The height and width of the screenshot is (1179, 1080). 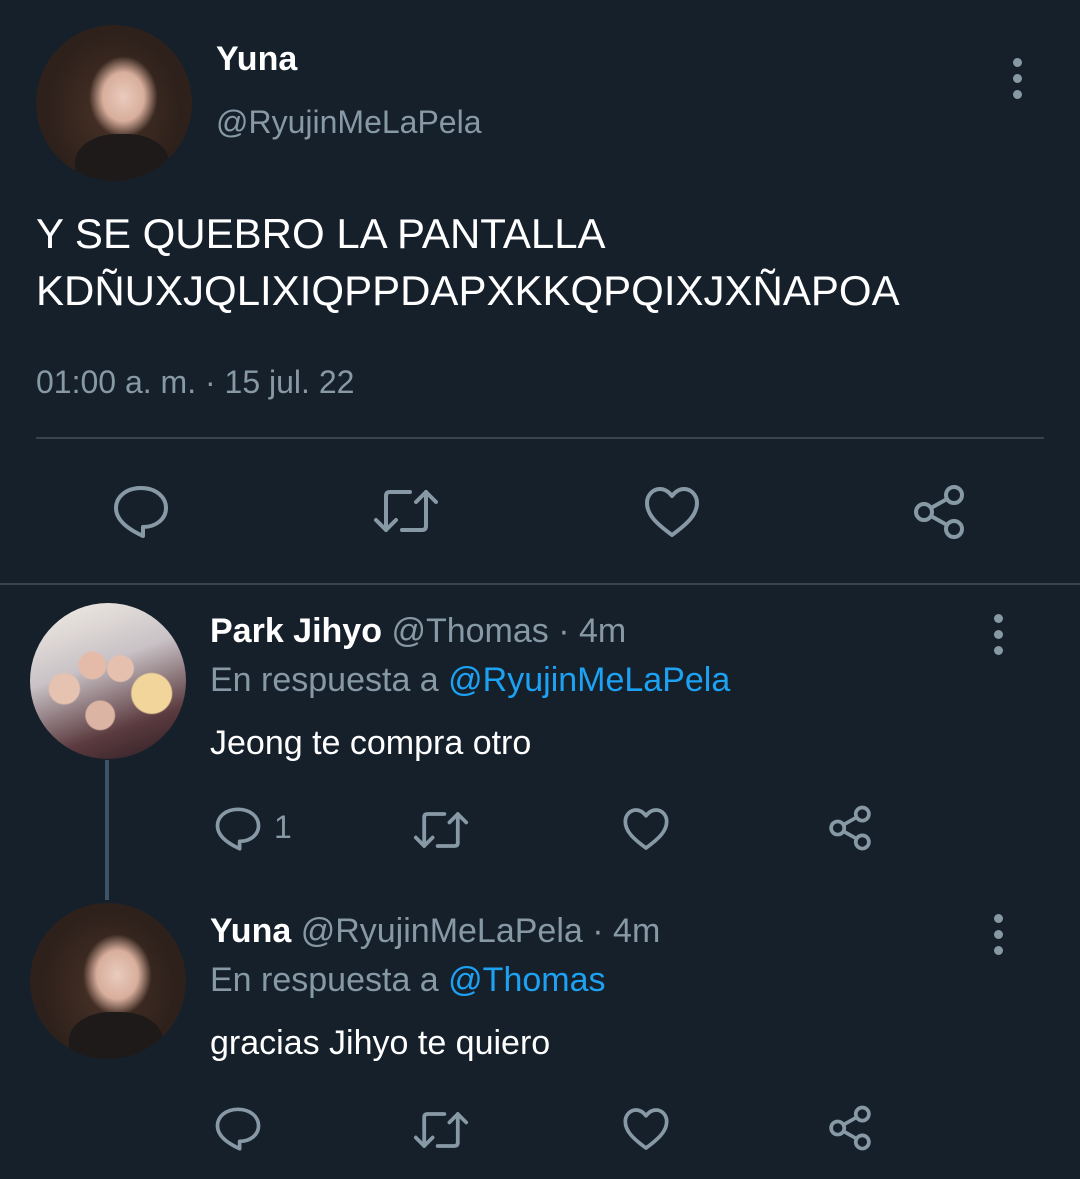 What do you see at coordinates (107, 830) in the screenshot?
I see `thread-connector` at bounding box center [107, 830].